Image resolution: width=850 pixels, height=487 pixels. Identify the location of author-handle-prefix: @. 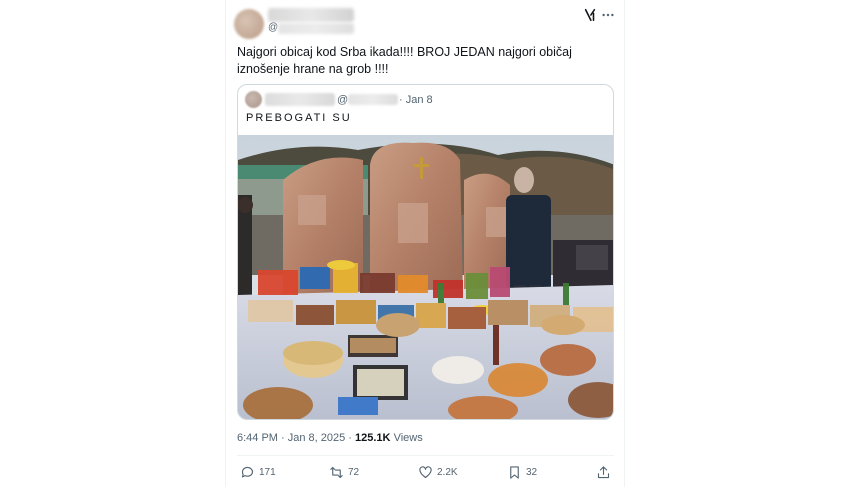
(273, 27).